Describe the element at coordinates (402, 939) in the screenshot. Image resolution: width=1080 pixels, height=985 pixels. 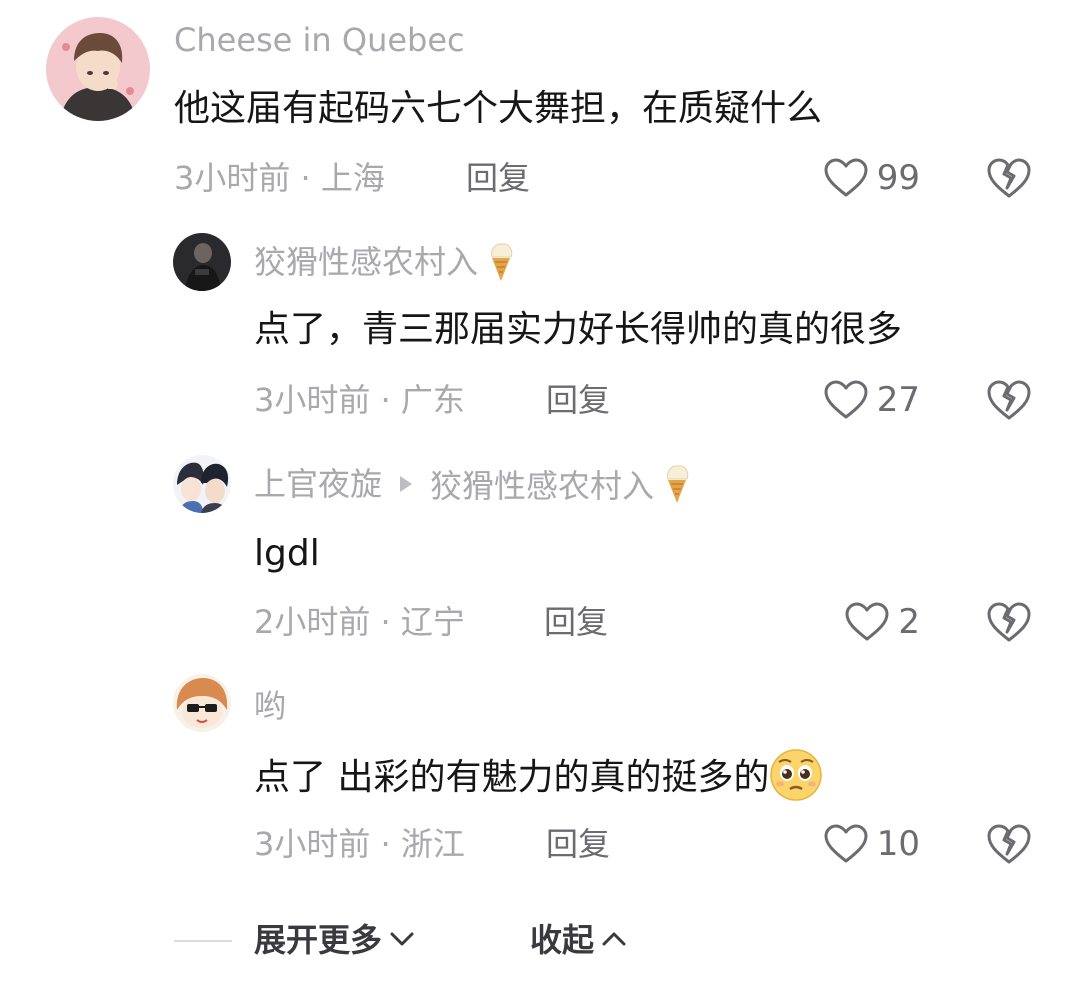
I see `chevron-down-icon` at that location.